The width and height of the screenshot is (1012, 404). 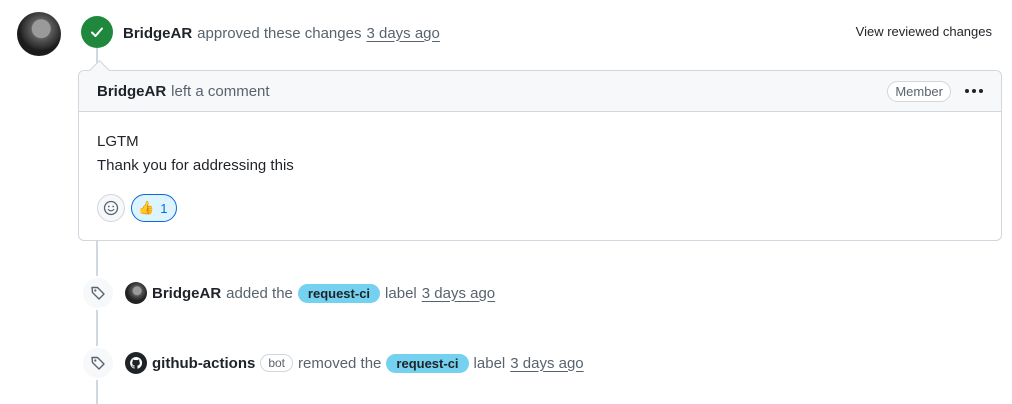 What do you see at coordinates (919, 91) in the screenshot?
I see `member-badge: Member` at bounding box center [919, 91].